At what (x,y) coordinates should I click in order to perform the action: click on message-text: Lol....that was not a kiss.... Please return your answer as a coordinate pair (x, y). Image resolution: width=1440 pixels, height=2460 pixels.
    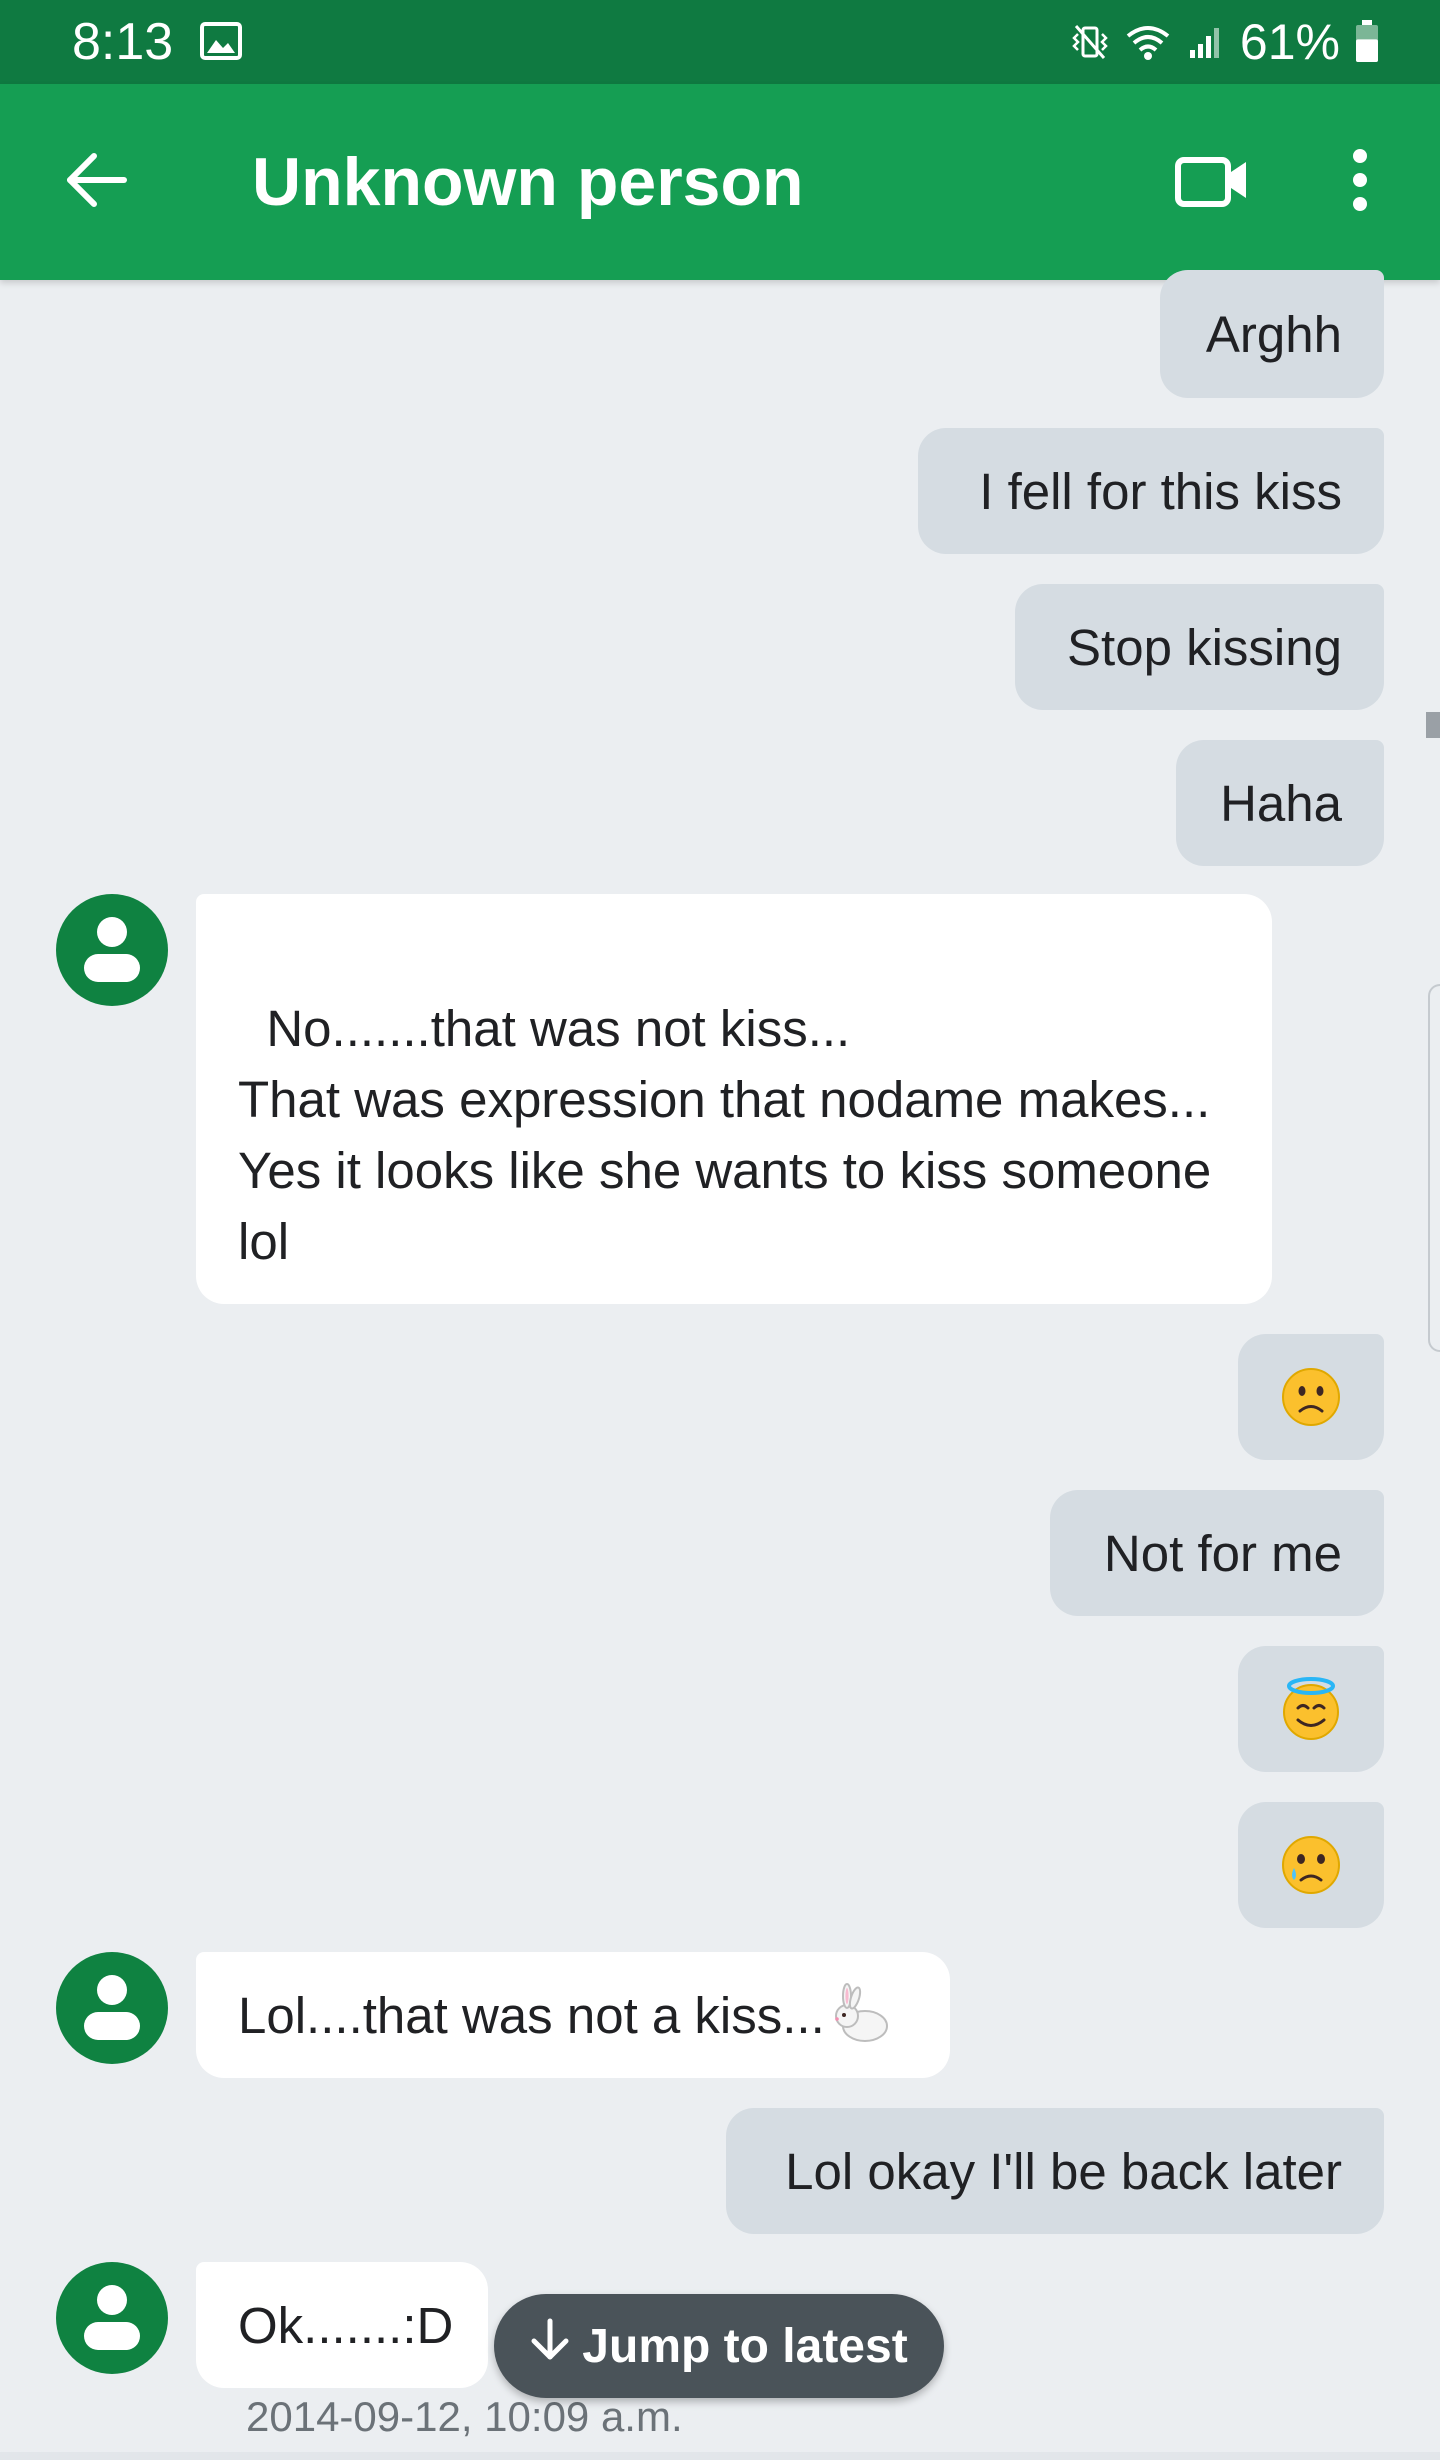
    Looking at the image, I should click on (531, 2015).